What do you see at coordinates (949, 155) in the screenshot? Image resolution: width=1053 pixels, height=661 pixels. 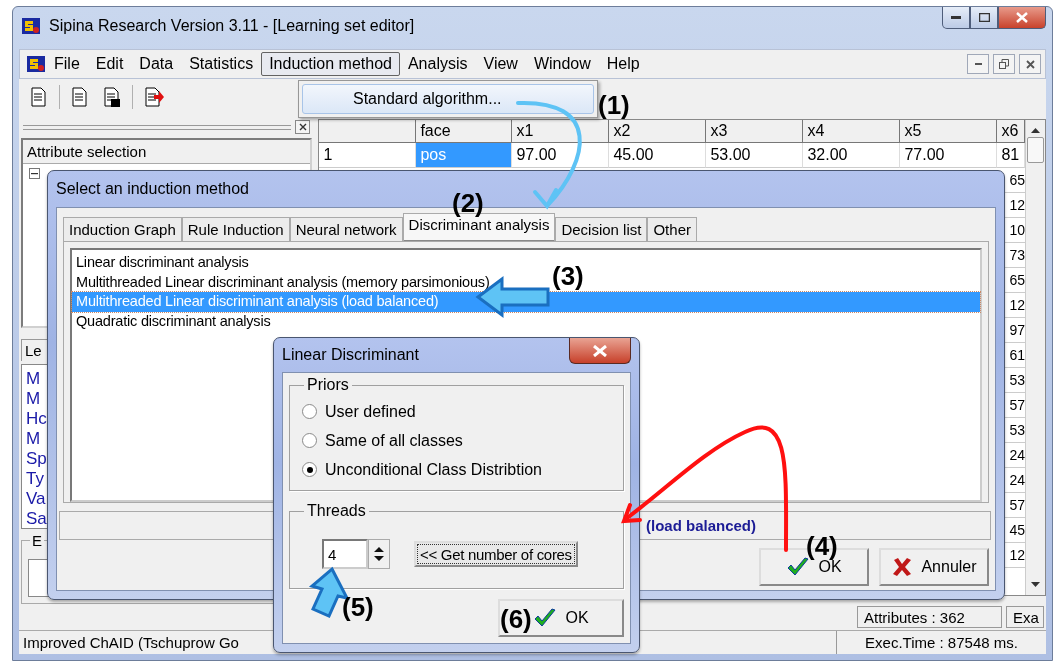 I see `table-cell: 77.00` at bounding box center [949, 155].